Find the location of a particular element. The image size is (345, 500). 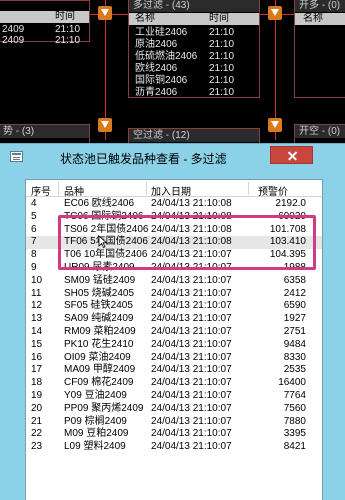

column-header-index: 序号 is located at coordinates (41, 190).